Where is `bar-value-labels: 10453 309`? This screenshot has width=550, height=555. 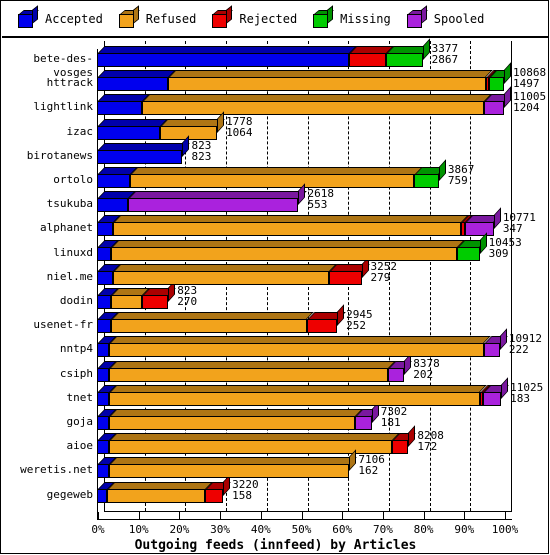
bar-value-labels: 10453 309 is located at coordinates (505, 248).